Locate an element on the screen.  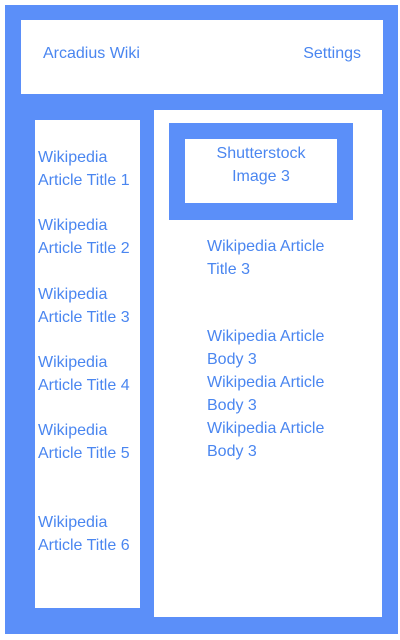
article-image-frame: Shutterstock Image 3 is located at coordinates (261, 171).